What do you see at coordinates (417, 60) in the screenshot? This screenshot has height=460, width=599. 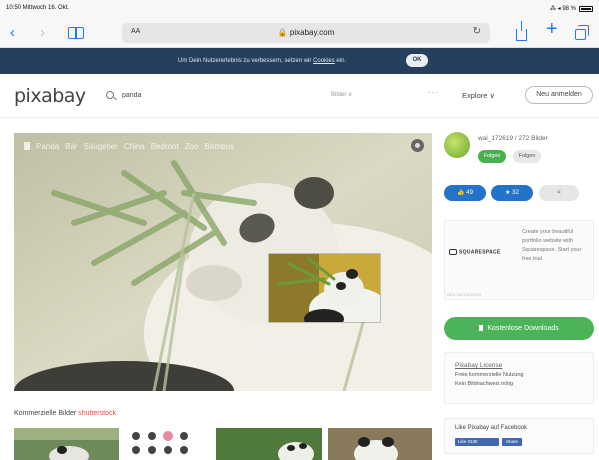 I see `cookie-ok-button: OK` at bounding box center [417, 60].